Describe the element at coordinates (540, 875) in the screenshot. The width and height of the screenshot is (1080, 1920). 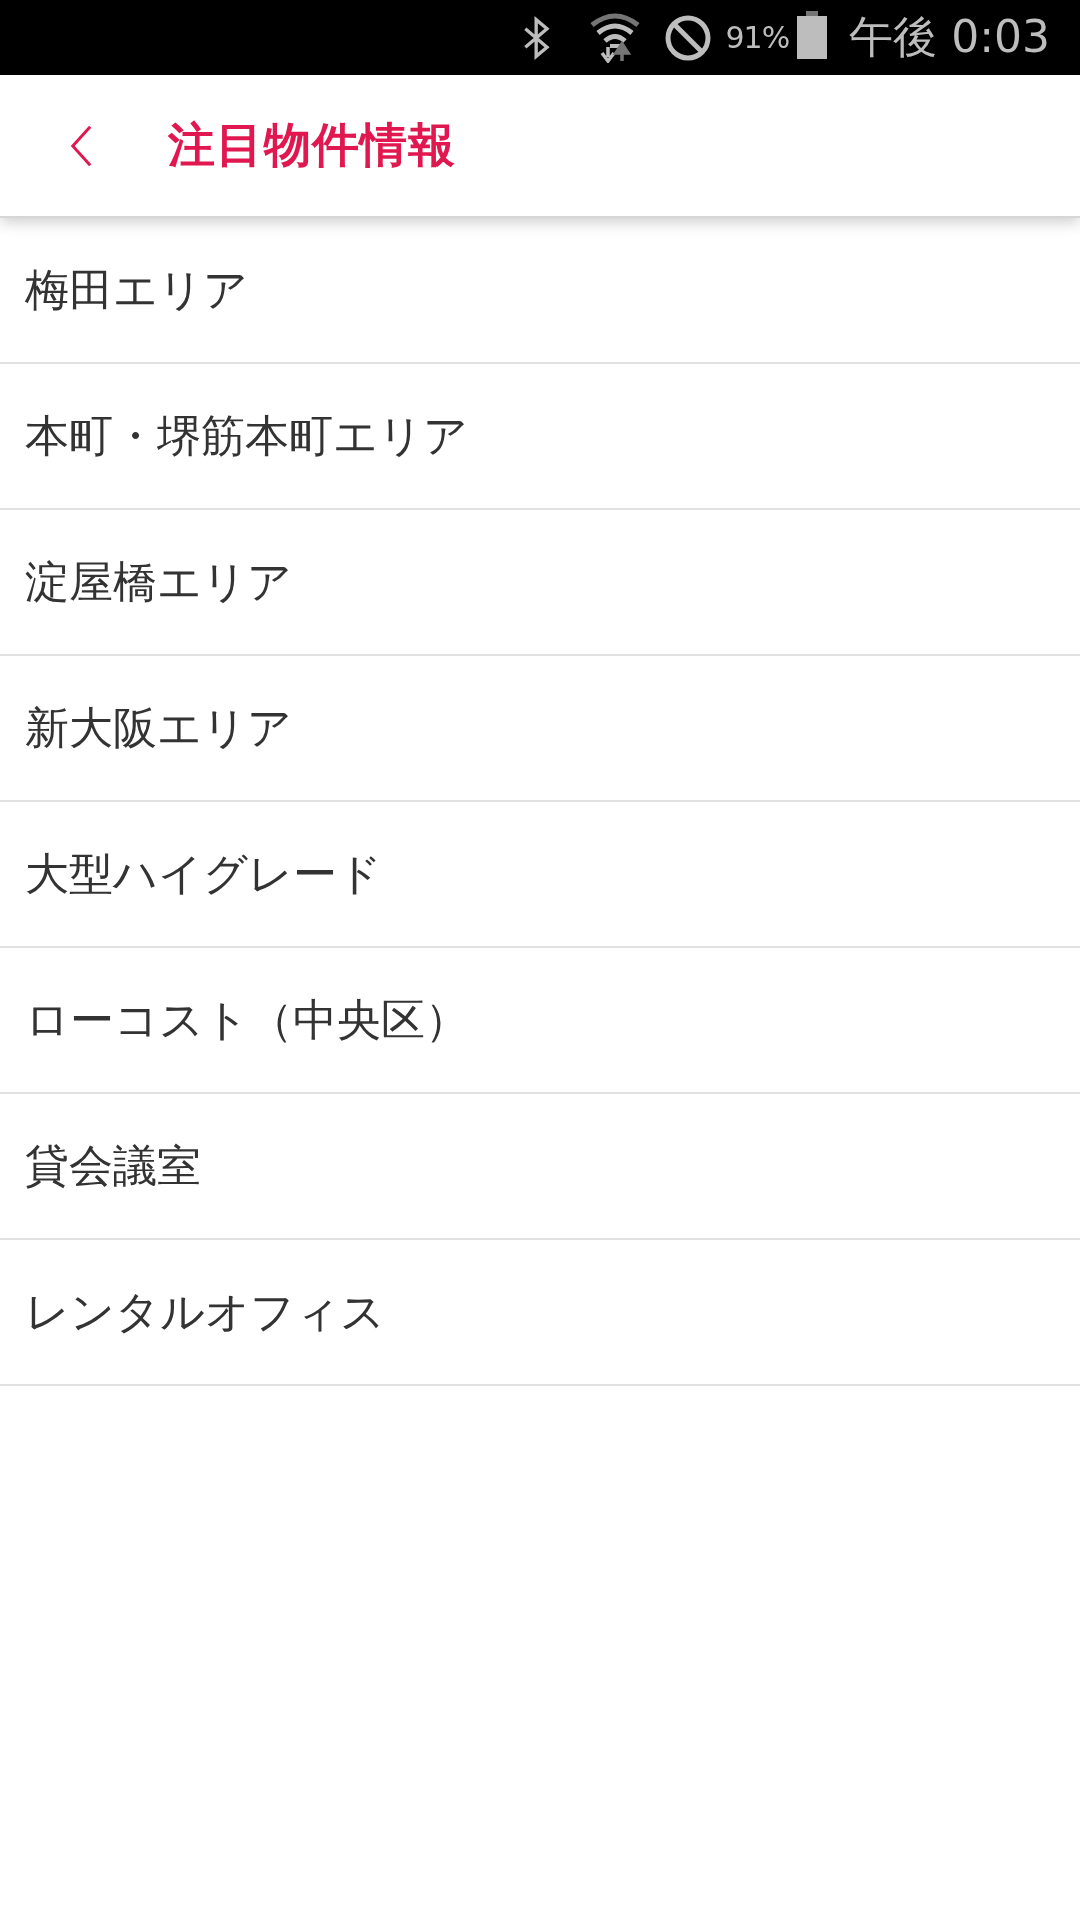
I see `list-item: 大型ハイグレード` at that location.